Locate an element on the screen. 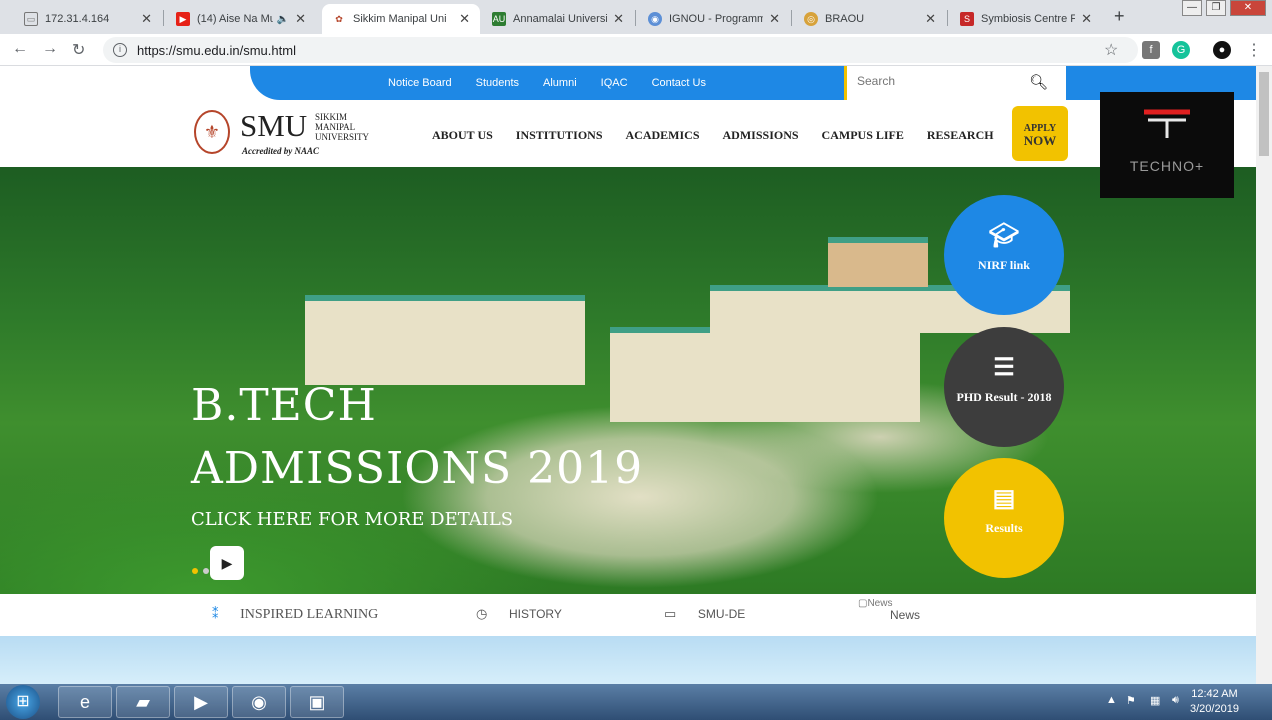 The height and width of the screenshot is (720, 1272). nav-academics: ACADEMICS is located at coordinates (663, 135).